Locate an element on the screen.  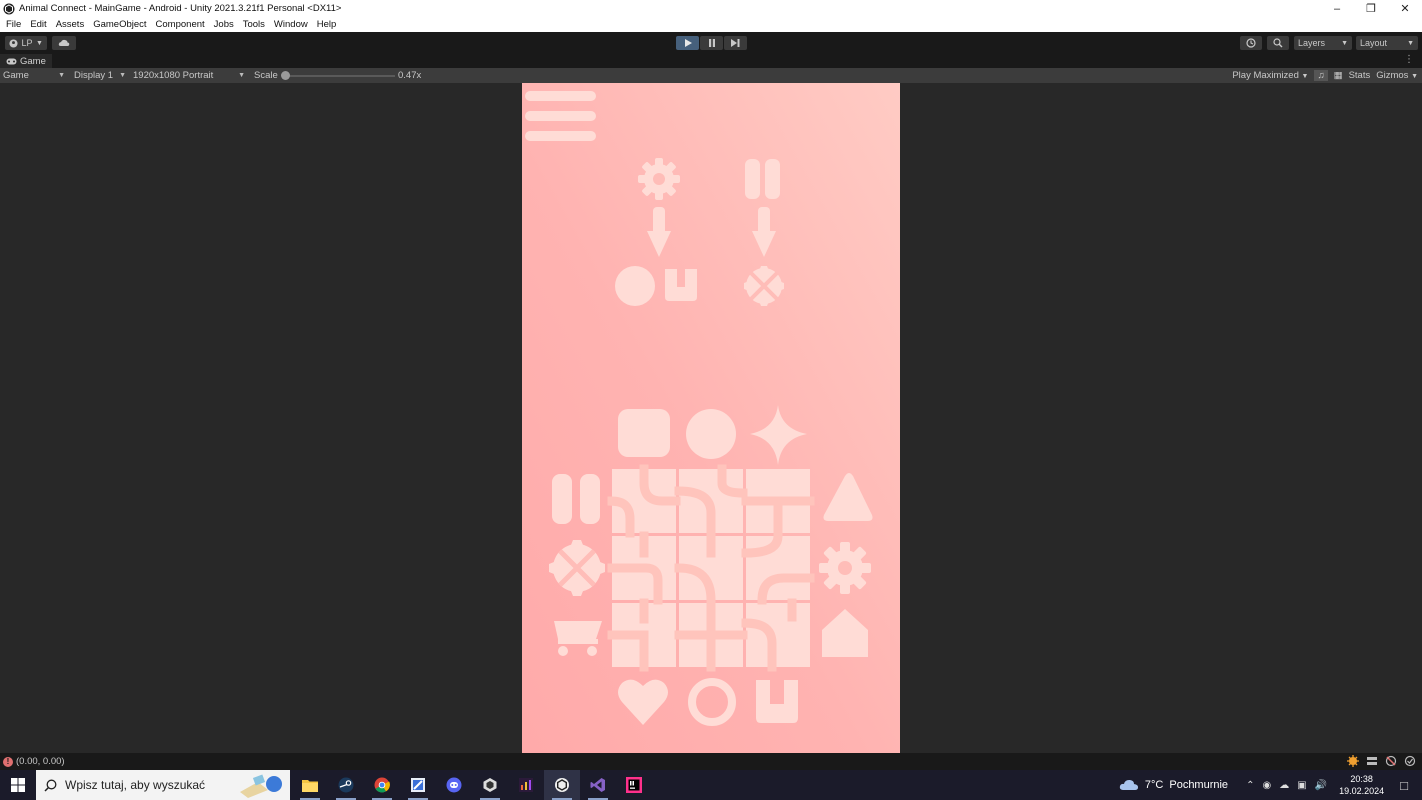
menu-edit: Edit is located at coordinates (38, 24).